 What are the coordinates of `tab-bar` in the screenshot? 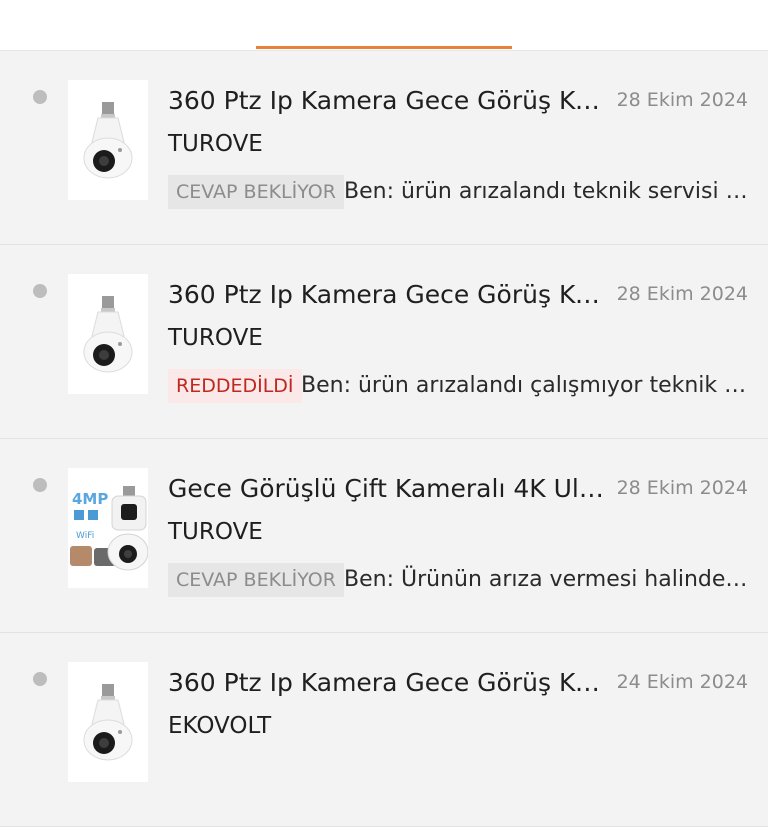 It's located at (384, 25).